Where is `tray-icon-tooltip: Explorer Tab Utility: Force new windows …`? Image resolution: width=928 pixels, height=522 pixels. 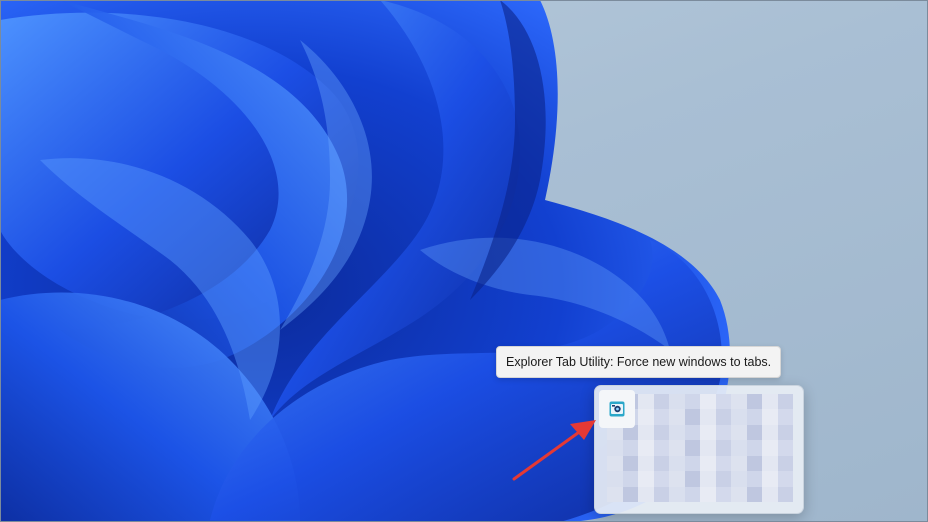 tray-icon-tooltip: Explorer Tab Utility: Force new windows … is located at coordinates (639, 362).